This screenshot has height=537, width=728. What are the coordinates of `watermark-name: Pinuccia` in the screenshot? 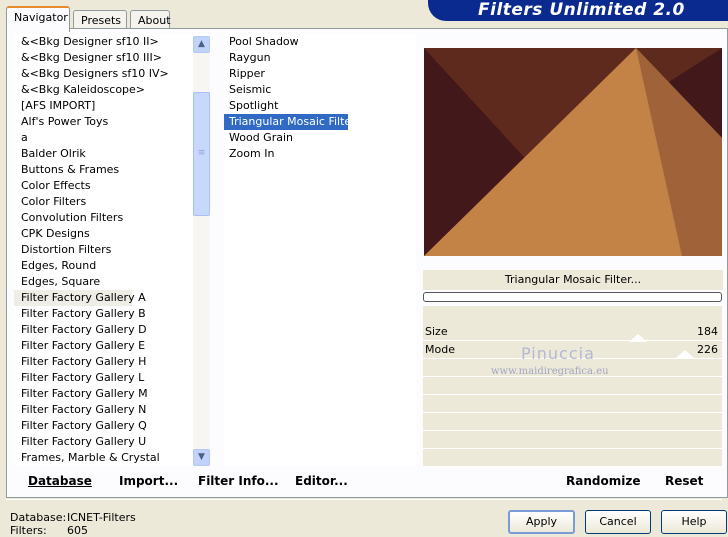 It's located at (558, 353).